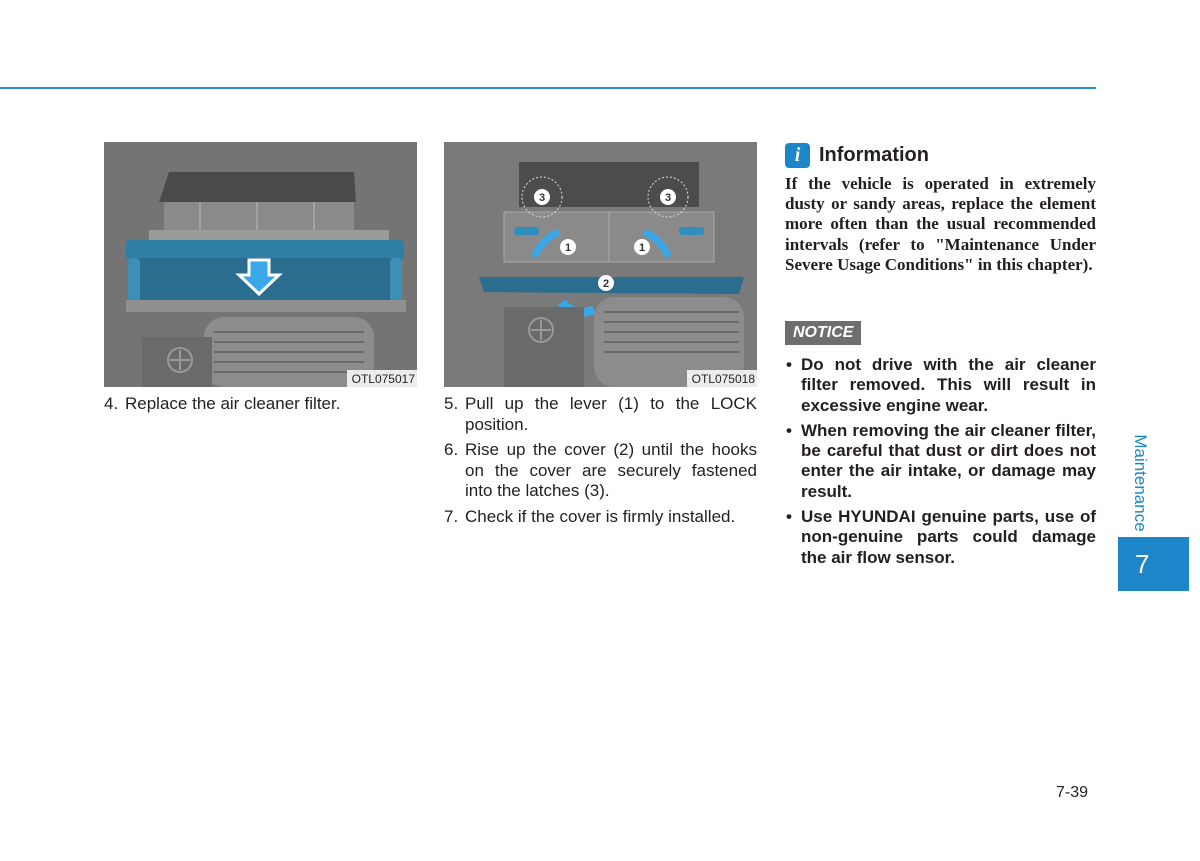 The height and width of the screenshot is (861, 1200). Describe the element at coordinates (257, 187) in the screenshot. I see `airbox-lid` at that location.